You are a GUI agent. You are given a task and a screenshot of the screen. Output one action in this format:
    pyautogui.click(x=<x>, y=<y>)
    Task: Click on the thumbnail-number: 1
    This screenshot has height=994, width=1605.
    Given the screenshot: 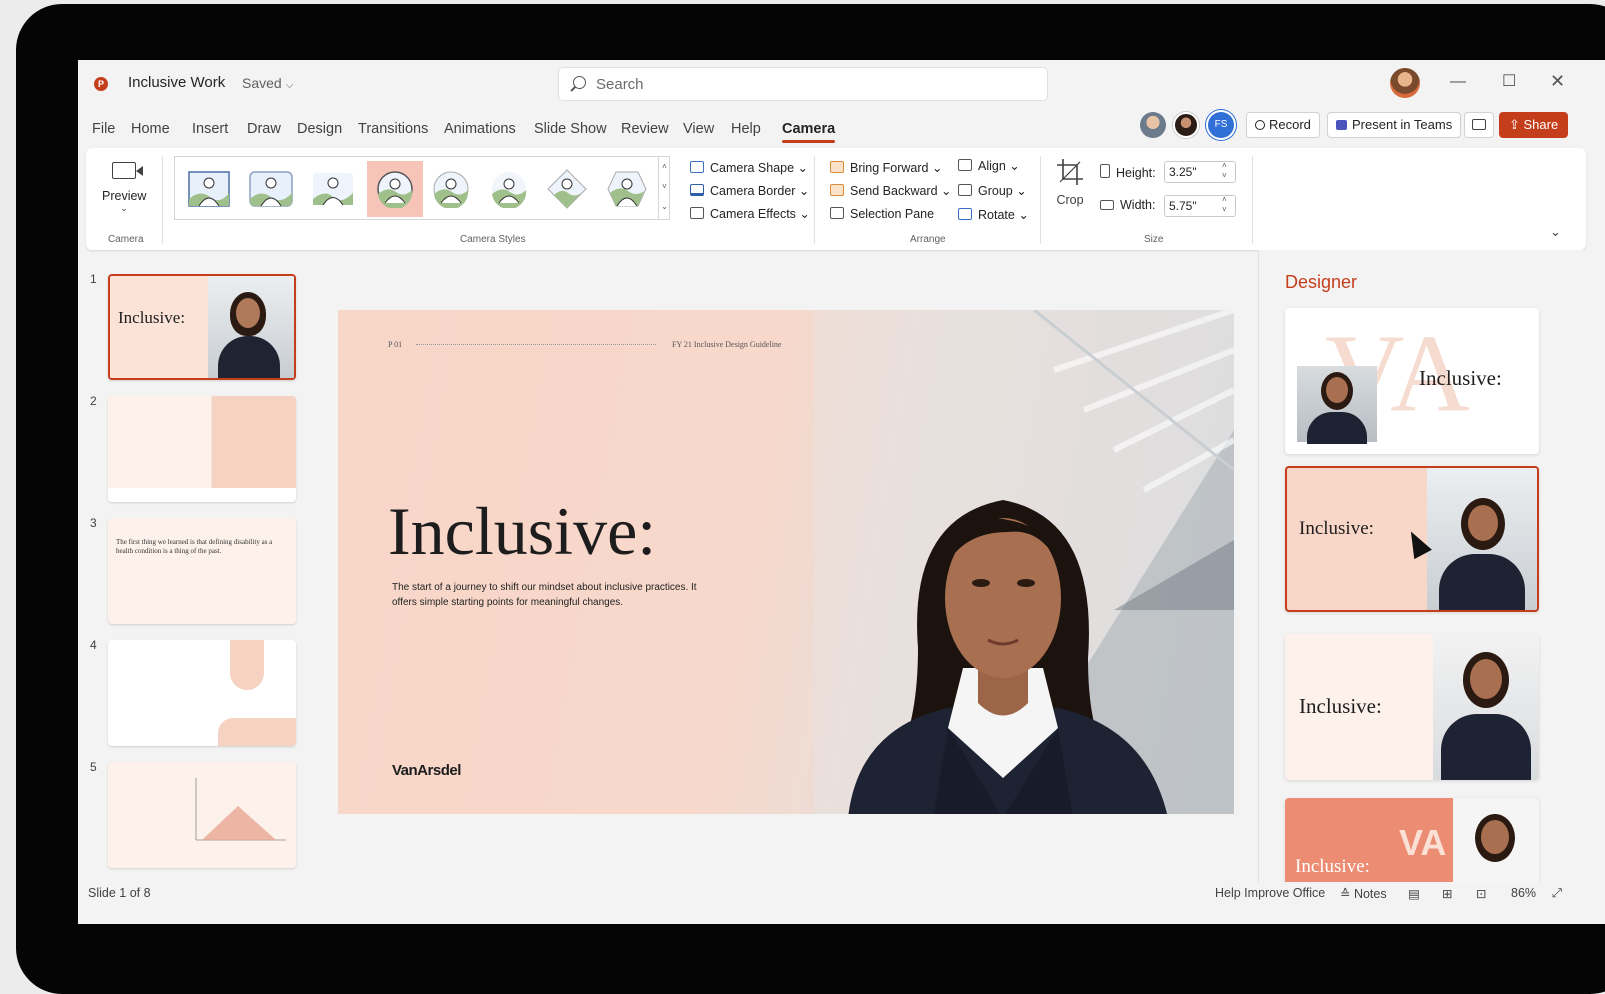 What is the action you would take?
    pyautogui.click(x=93, y=279)
    